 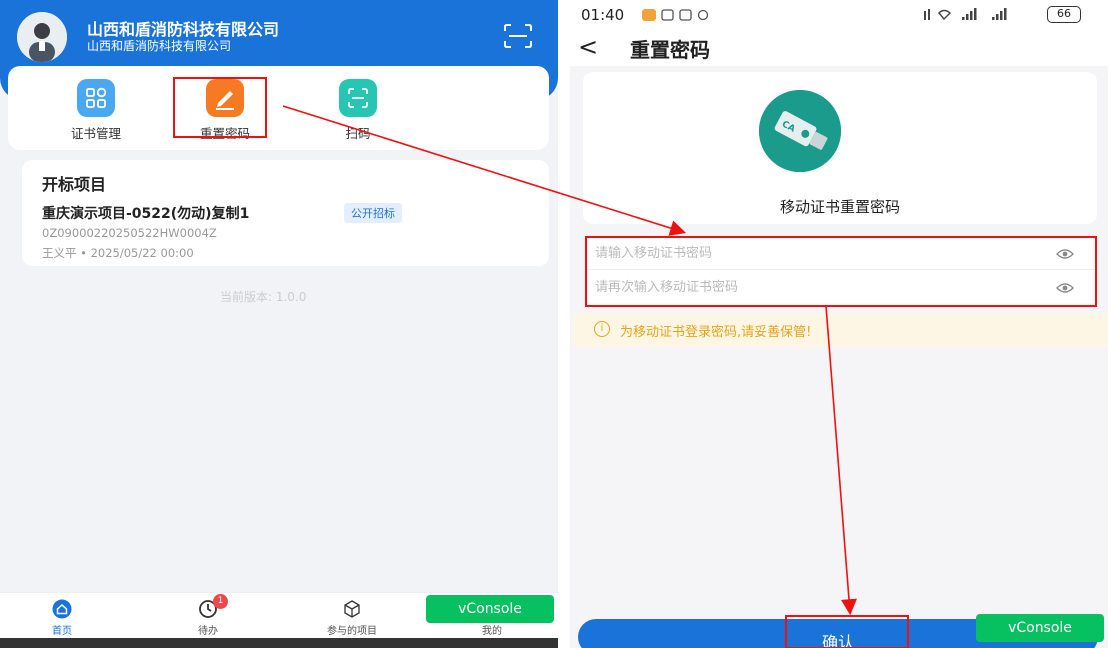 I want to click on nav-item-projects: 参与的项目, so click(x=352, y=617).